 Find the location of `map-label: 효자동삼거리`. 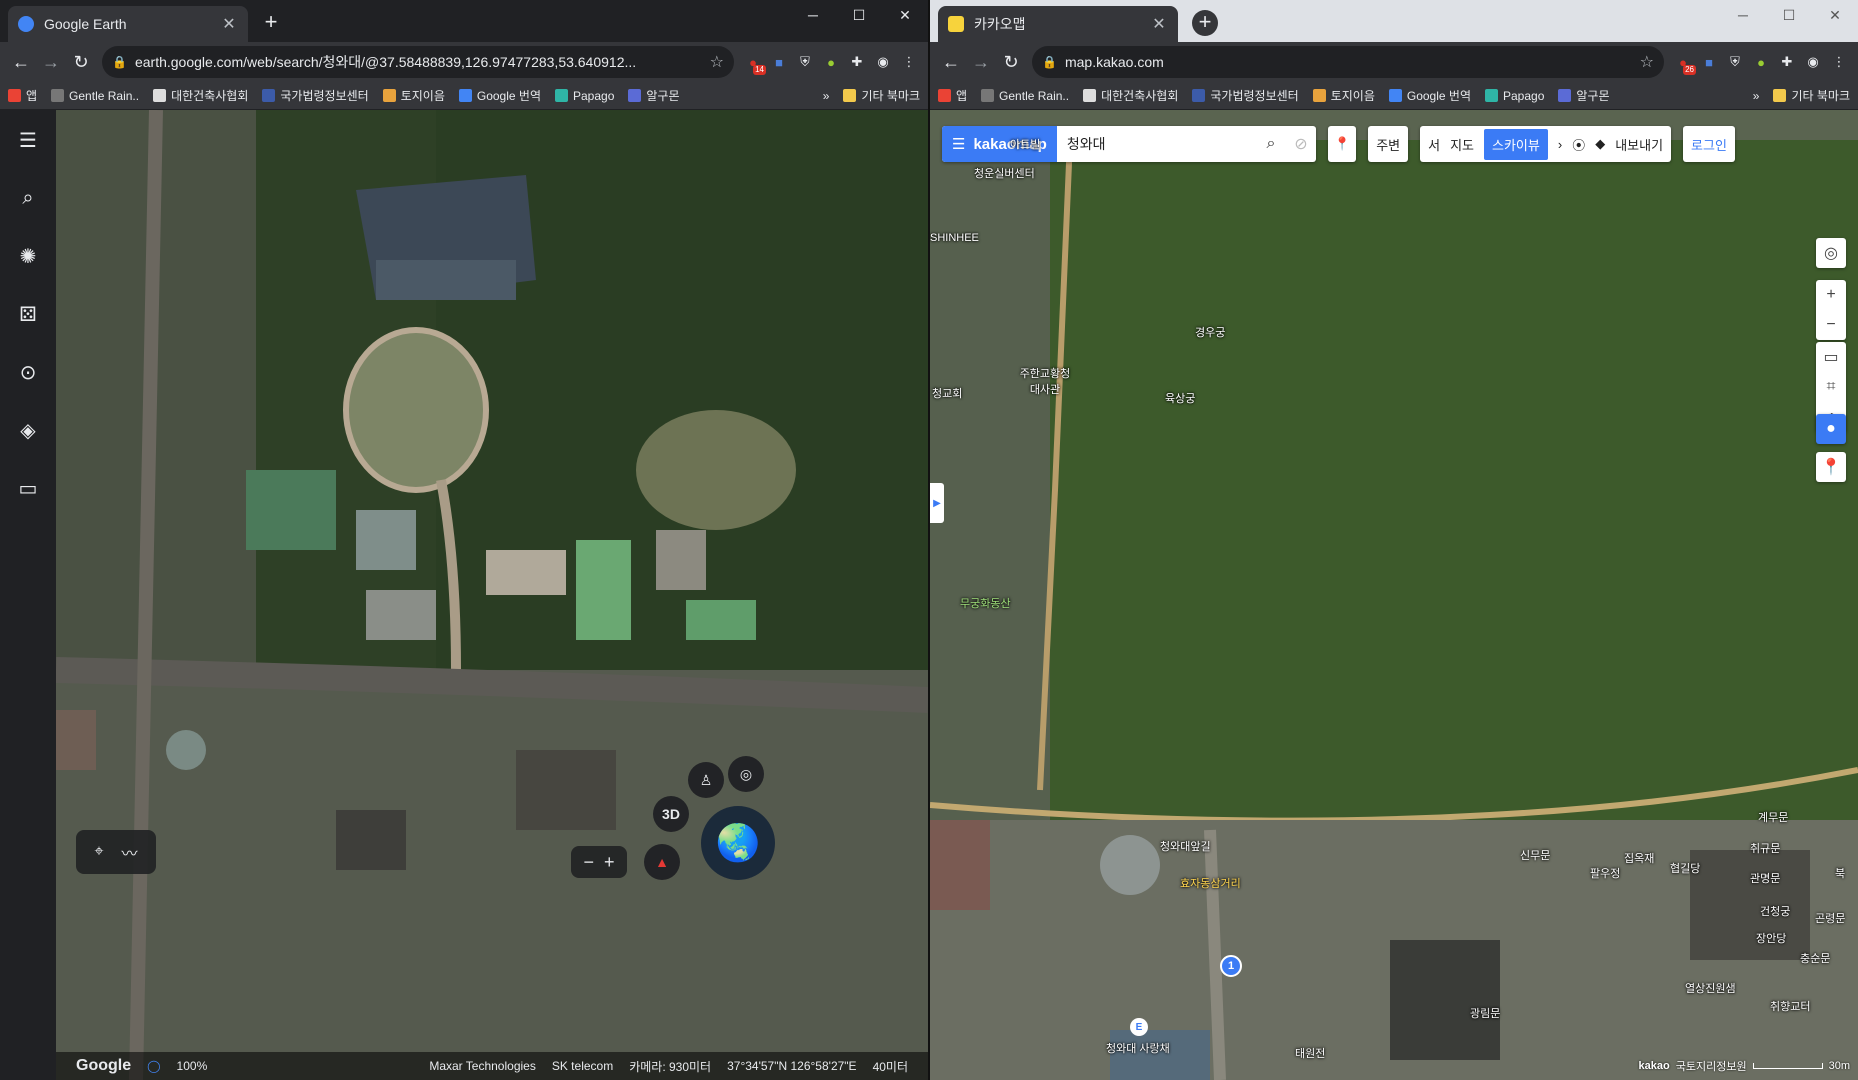

map-label: 효자동삼거리 is located at coordinates (1210, 883).